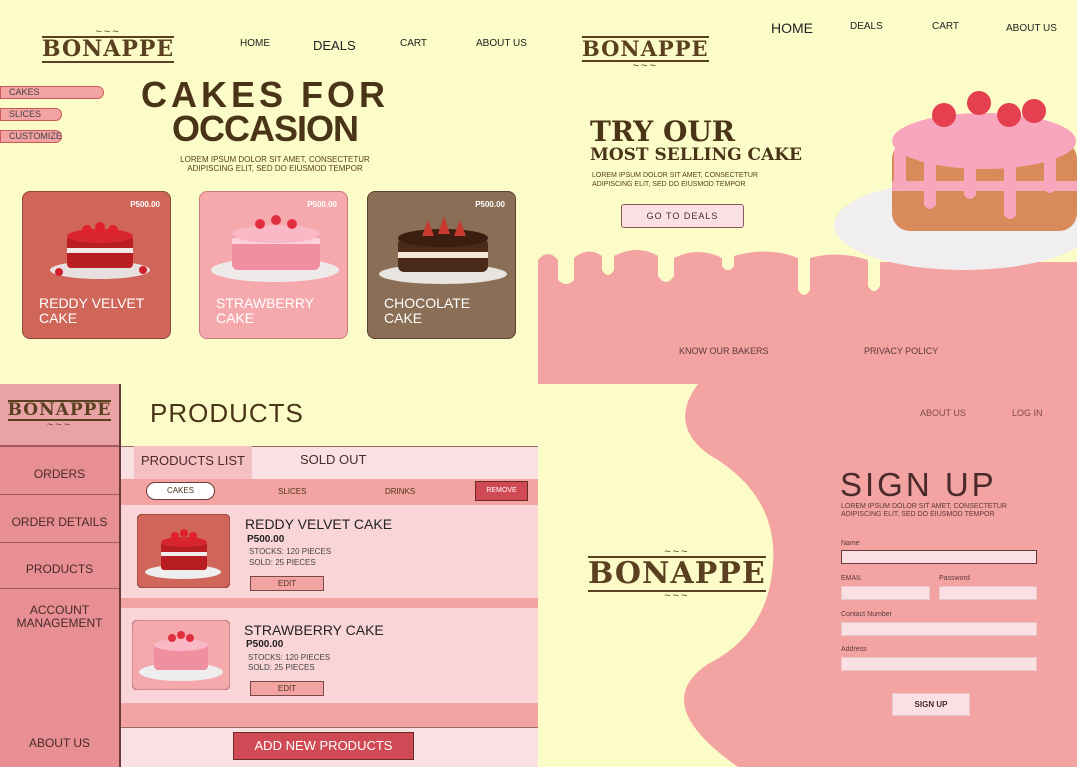  What do you see at coordinates (400, 491) in the screenshot?
I see `category-drinks: DRINKS` at bounding box center [400, 491].